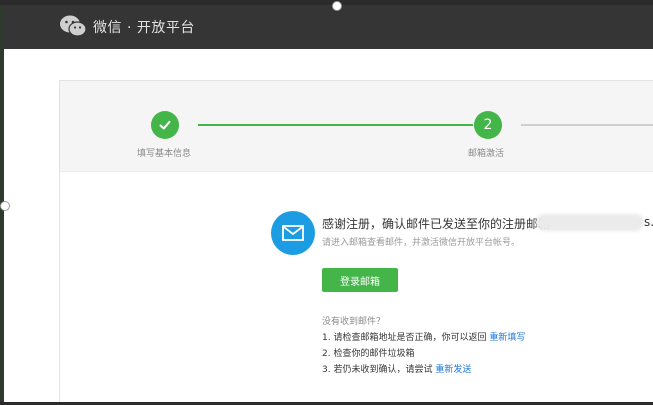  I want to click on resize-handle-left, so click(5, 206).